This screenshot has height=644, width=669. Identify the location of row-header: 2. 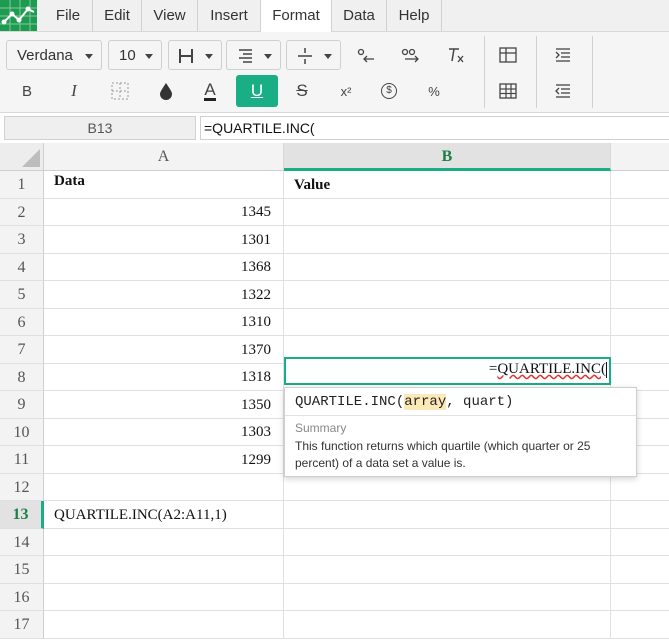
(22, 212).